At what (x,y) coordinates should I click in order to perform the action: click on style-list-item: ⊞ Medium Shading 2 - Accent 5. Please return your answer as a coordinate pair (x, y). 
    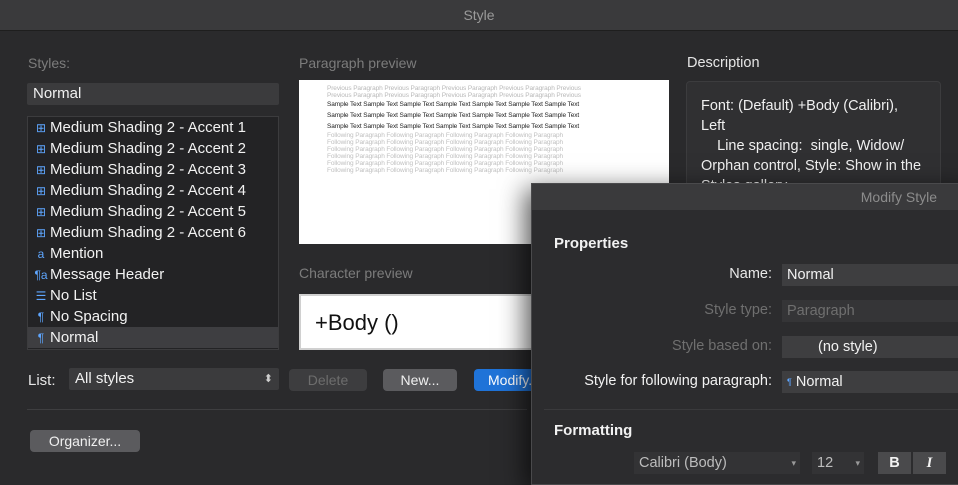
    Looking at the image, I should click on (153, 211).